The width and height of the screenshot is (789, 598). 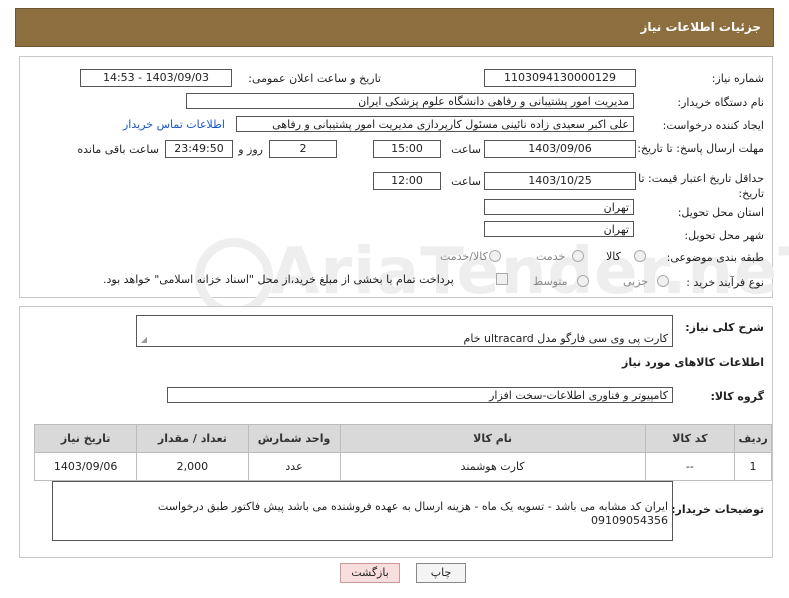 I want to click on summary-label: شرح کلی نیاز:, so click(x=724, y=327).